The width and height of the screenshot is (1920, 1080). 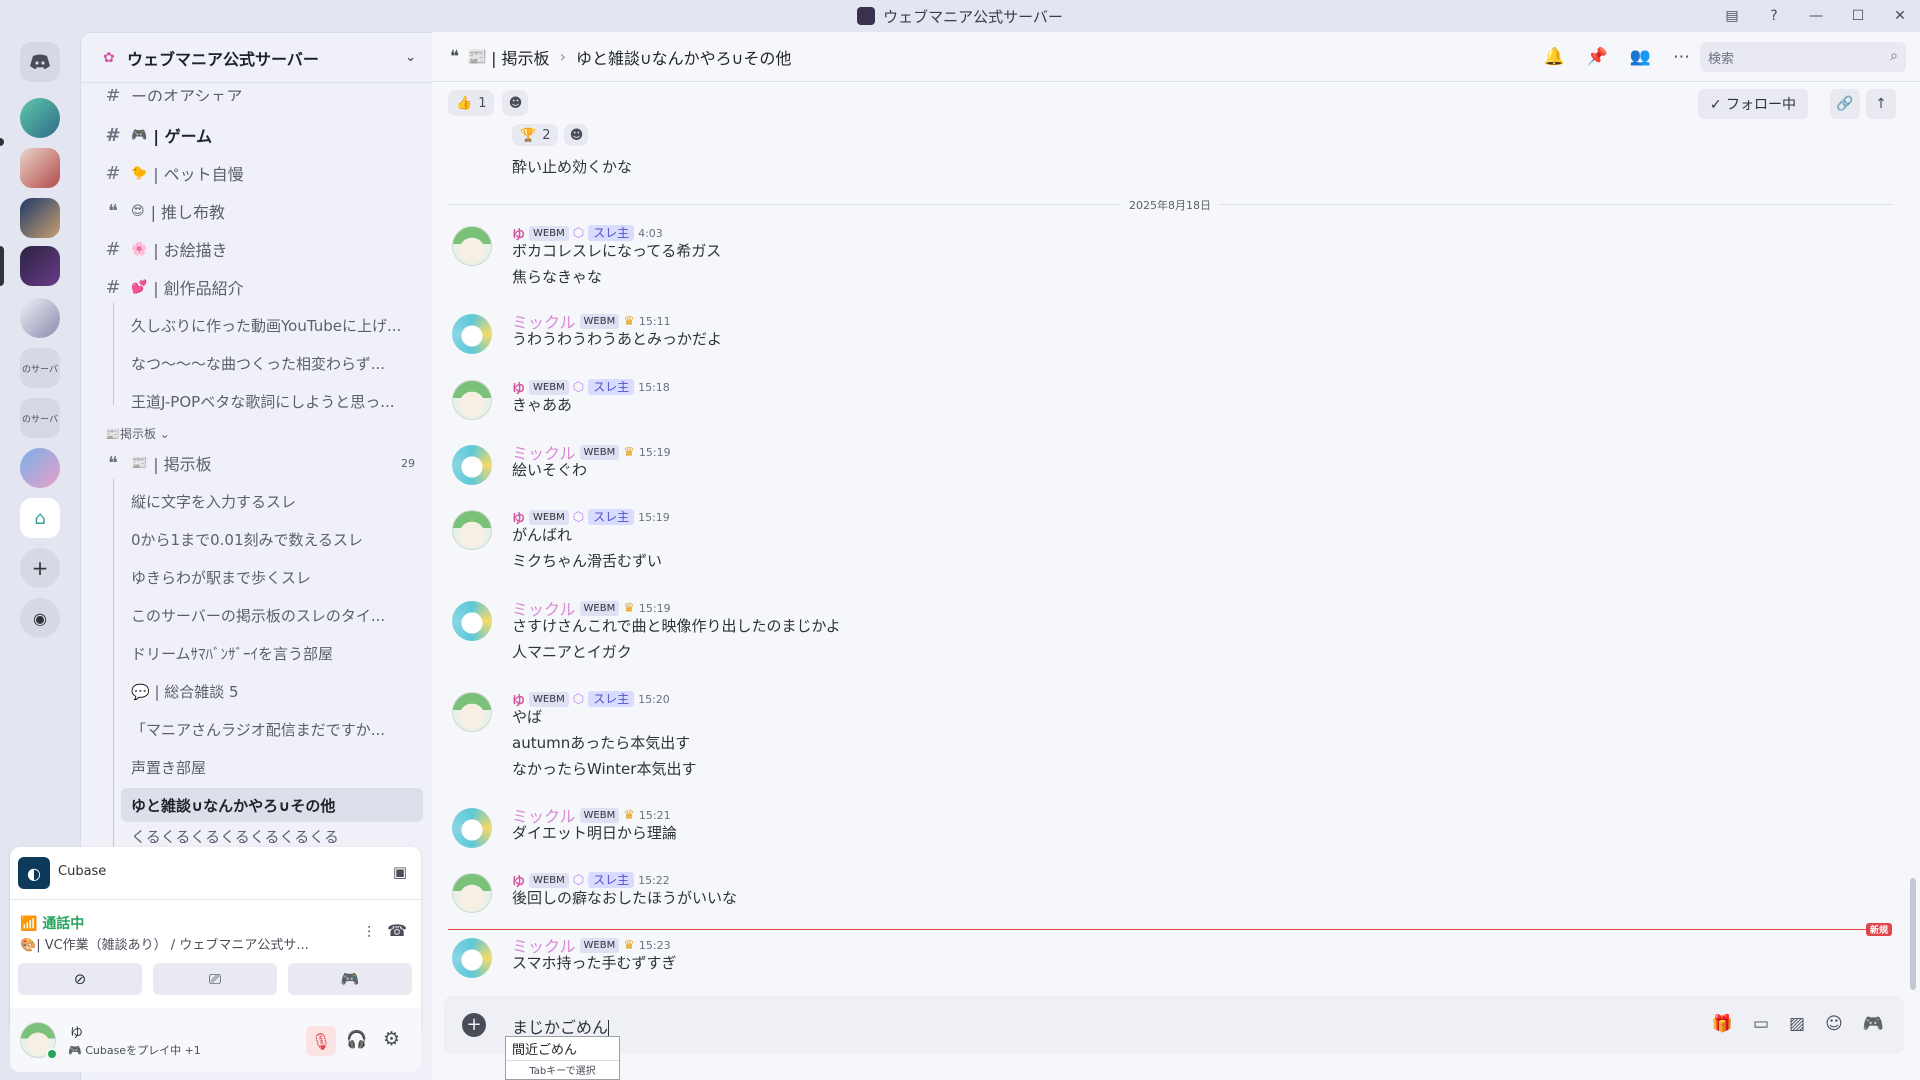 What do you see at coordinates (1170, 205) in the screenshot?
I see `date-divider: 2025年8月18日` at bounding box center [1170, 205].